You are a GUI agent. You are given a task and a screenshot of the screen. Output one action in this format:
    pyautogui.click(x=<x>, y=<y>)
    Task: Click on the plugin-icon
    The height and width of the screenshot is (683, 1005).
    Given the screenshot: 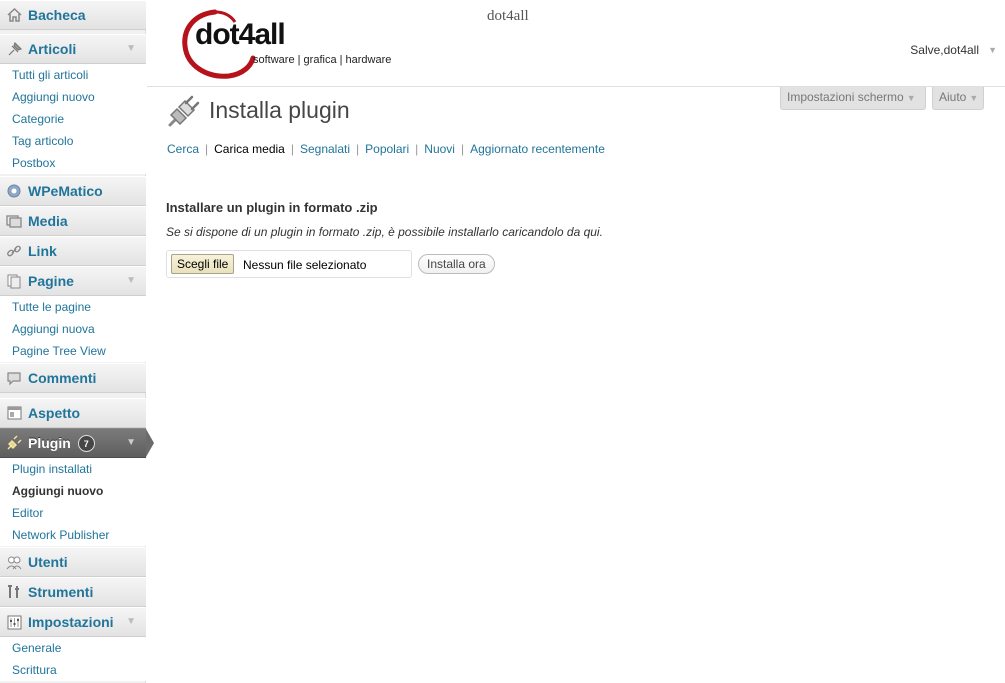 What is the action you would take?
    pyautogui.click(x=184, y=111)
    